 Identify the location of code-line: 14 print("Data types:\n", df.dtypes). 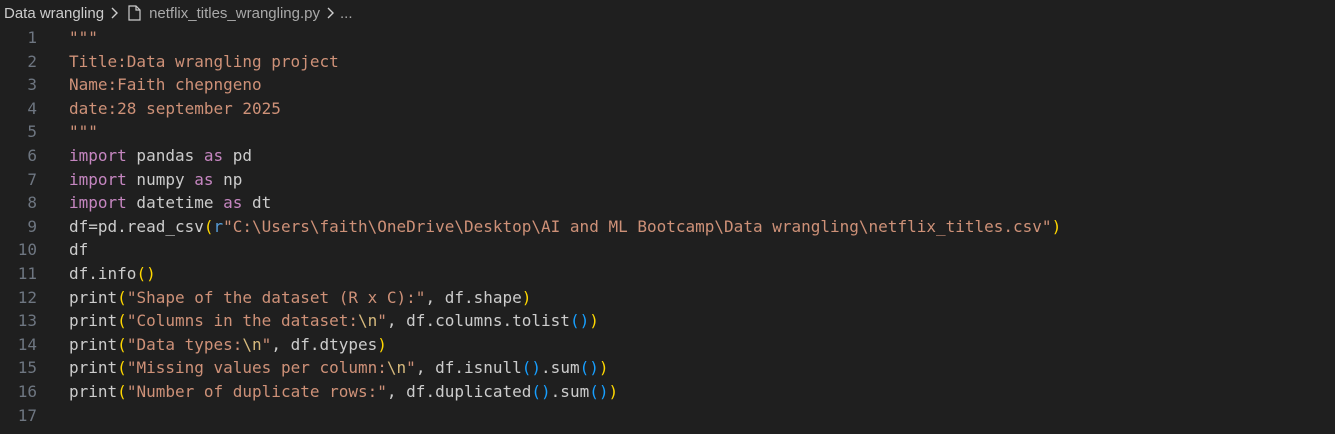
(667, 345).